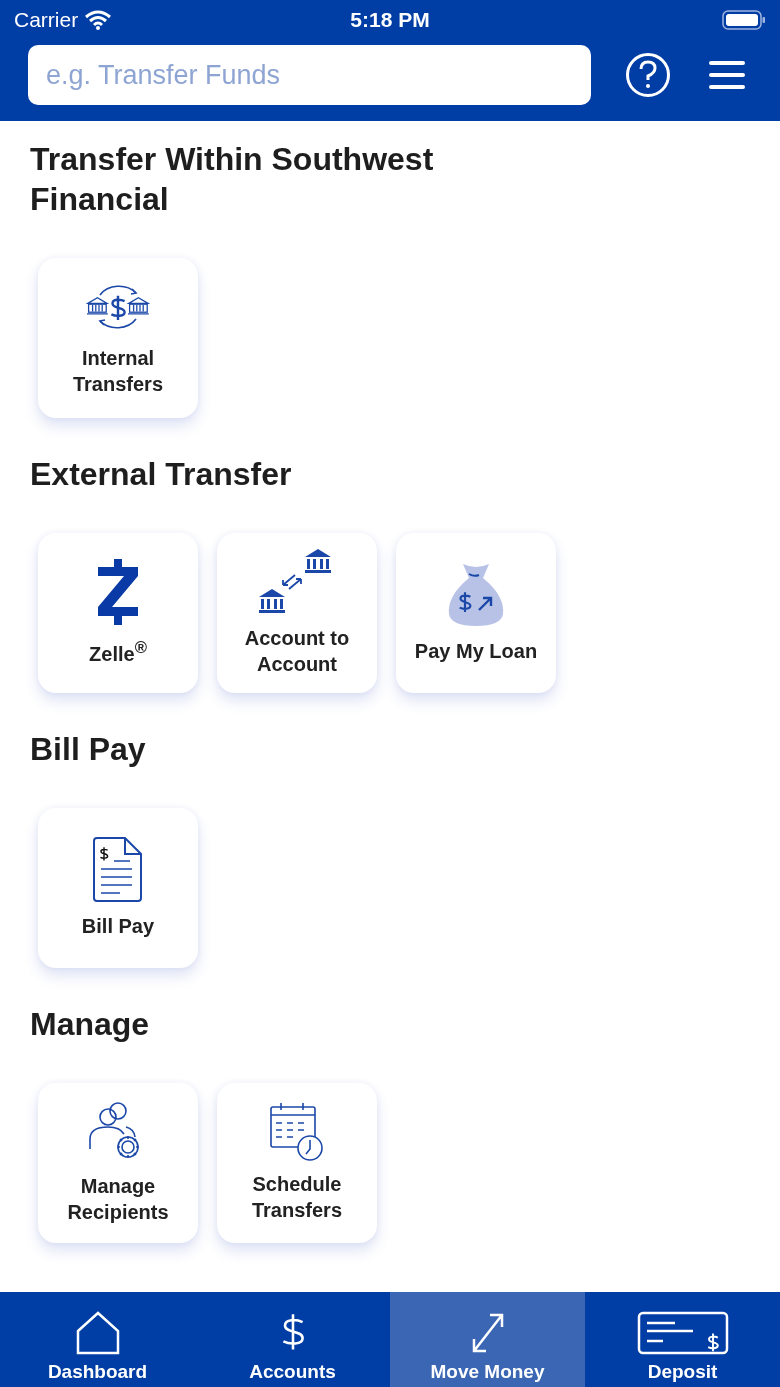 Image resolution: width=780 pixels, height=1387 pixels. What do you see at coordinates (390, 20) in the screenshot?
I see `clock-time: 5:18 PM` at bounding box center [390, 20].